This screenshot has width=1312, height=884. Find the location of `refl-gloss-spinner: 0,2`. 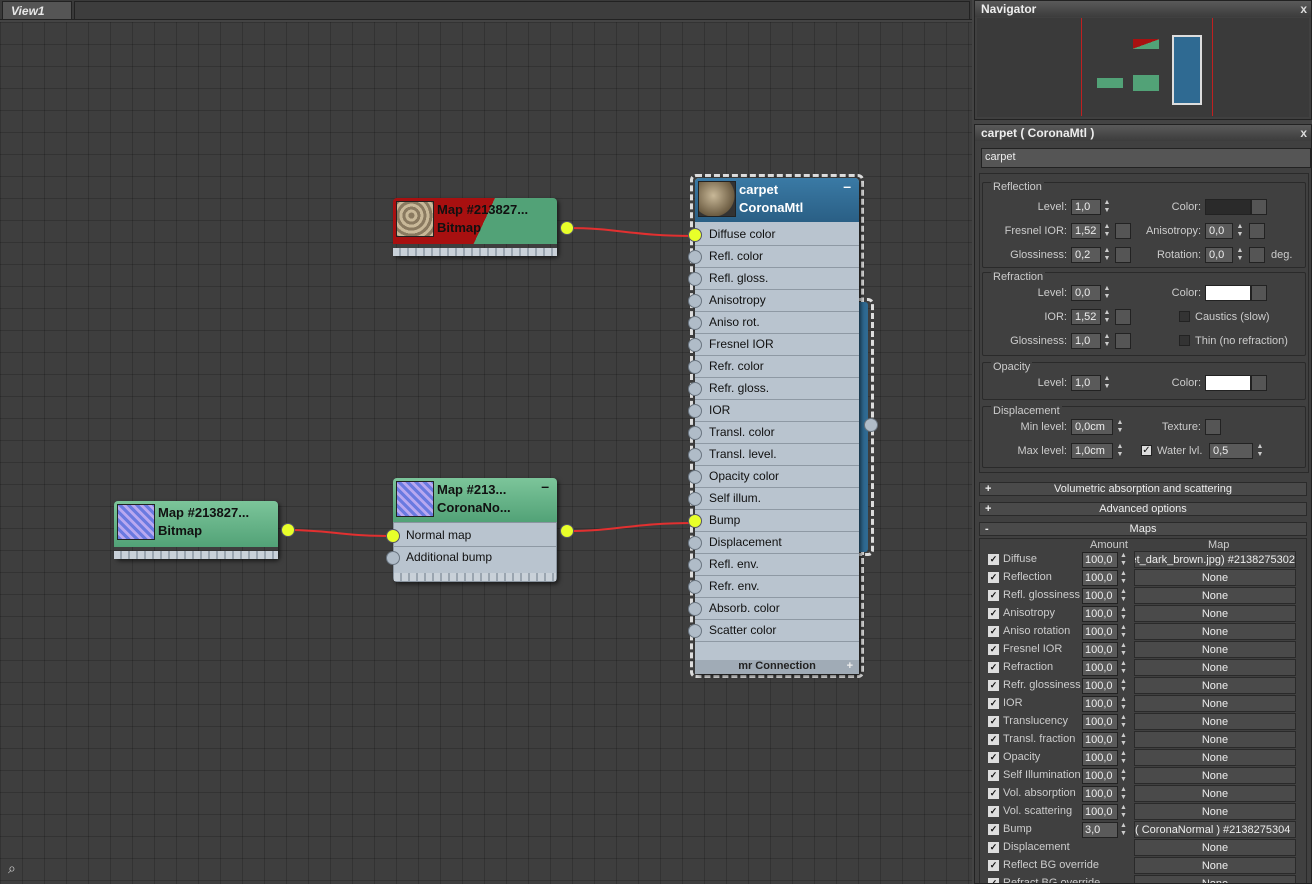

refl-gloss-spinner: 0,2 is located at coordinates (1086, 255).